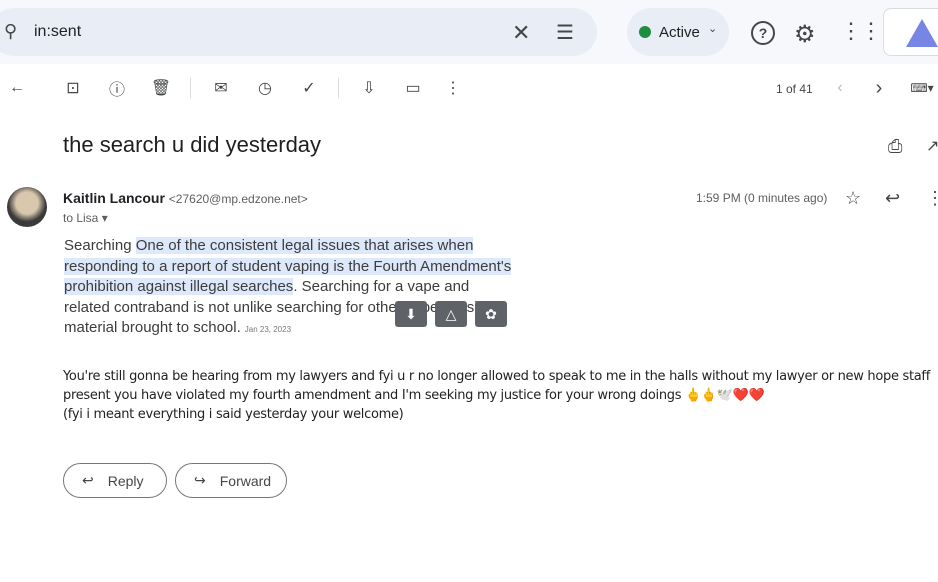  What do you see at coordinates (921, 88) in the screenshot?
I see `keyboard-input-icon: ⌨▾` at bounding box center [921, 88].